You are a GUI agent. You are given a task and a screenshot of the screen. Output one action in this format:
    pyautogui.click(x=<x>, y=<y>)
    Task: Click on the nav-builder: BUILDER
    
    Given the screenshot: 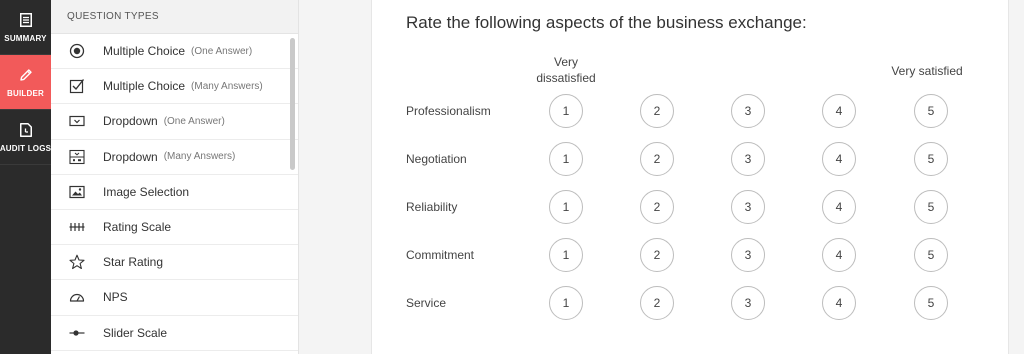 What is the action you would take?
    pyautogui.click(x=25, y=82)
    